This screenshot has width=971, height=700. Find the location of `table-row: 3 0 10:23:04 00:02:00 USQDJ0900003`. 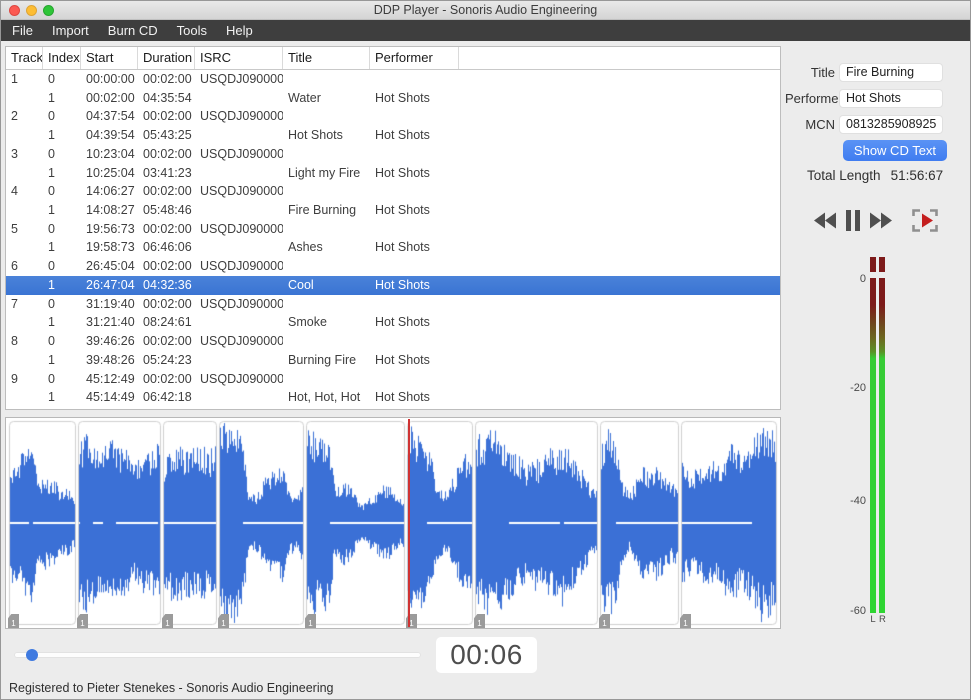

table-row: 3 0 10:23:04 00:02:00 USQDJ0900003 is located at coordinates (393, 154).